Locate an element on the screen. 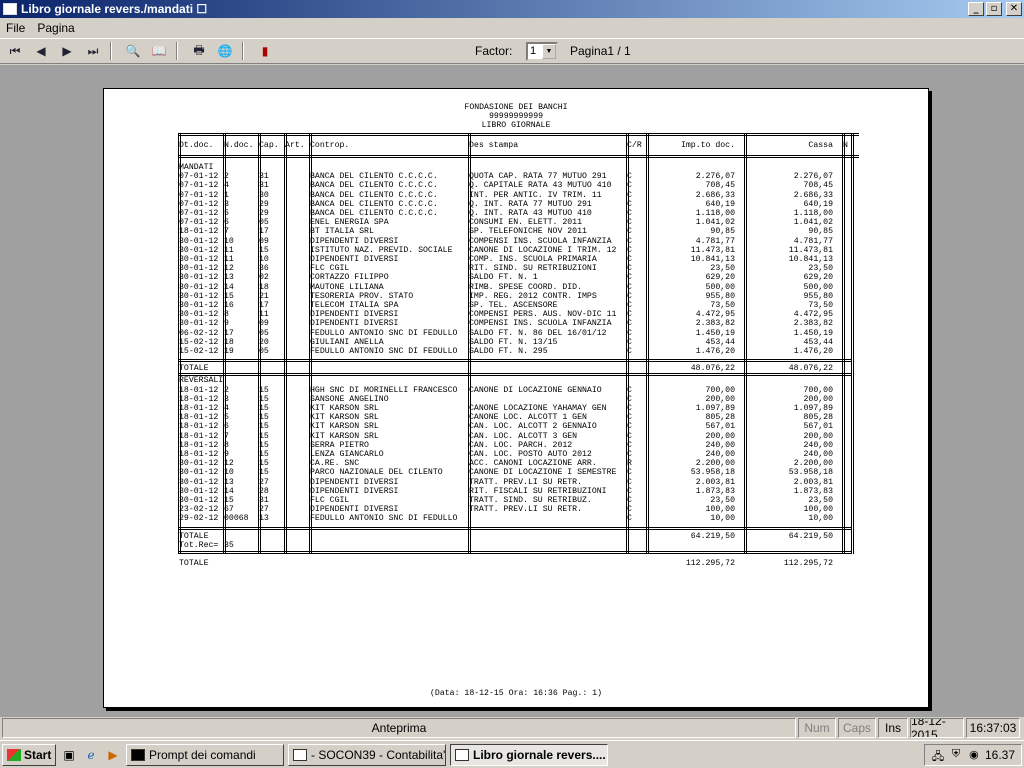  mandato-row-cell: 73,50 is located at coordinates (722, 305).